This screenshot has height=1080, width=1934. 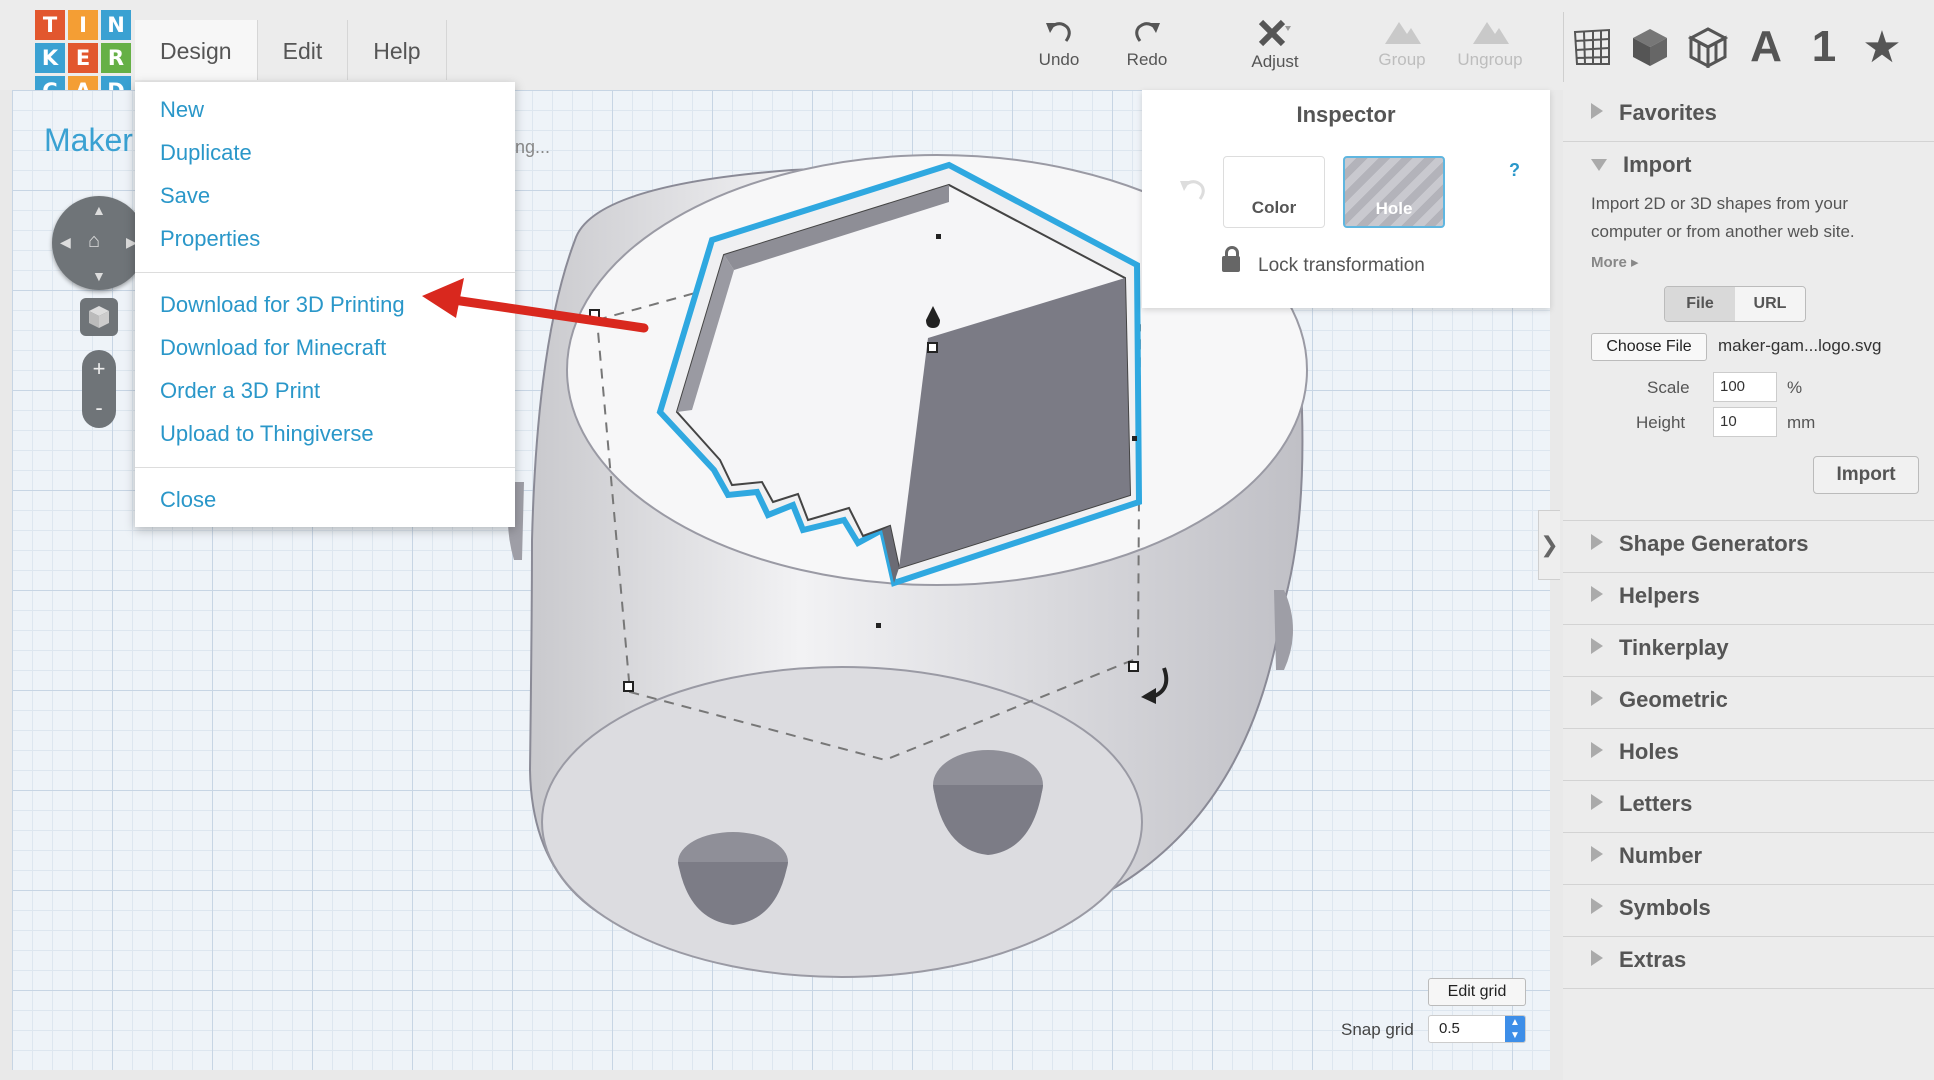 What do you see at coordinates (1549, 545) in the screenshot?
I see `collapse-panel-chevron-icon: ❯` at bounding box center [1549, 545].